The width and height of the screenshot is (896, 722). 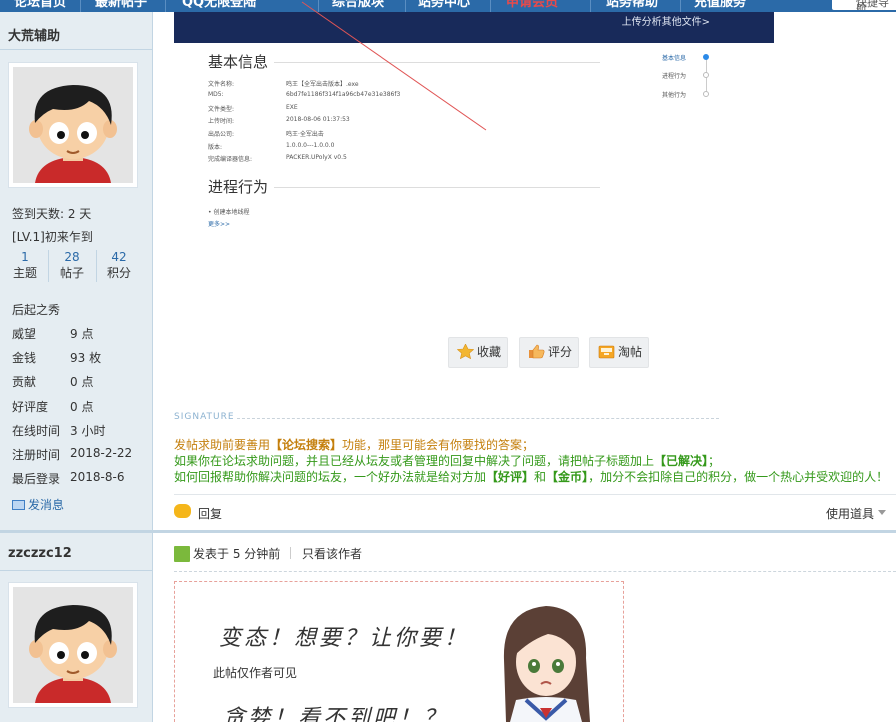 What do you see at coordinates (52, 381) in the screenshot?
I see `profile-row-contribution: 贡献 0 点` at bounding box center [52, 381].